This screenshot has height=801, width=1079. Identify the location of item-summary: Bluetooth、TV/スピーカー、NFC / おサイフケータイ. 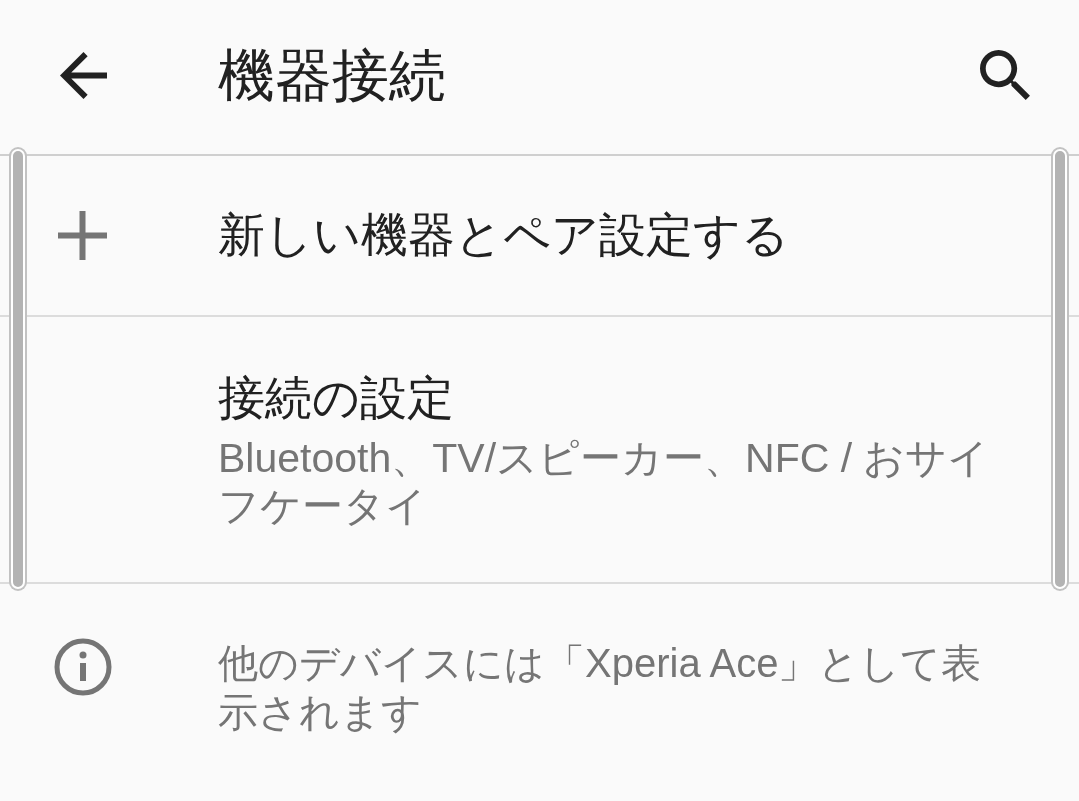
(604, 481).